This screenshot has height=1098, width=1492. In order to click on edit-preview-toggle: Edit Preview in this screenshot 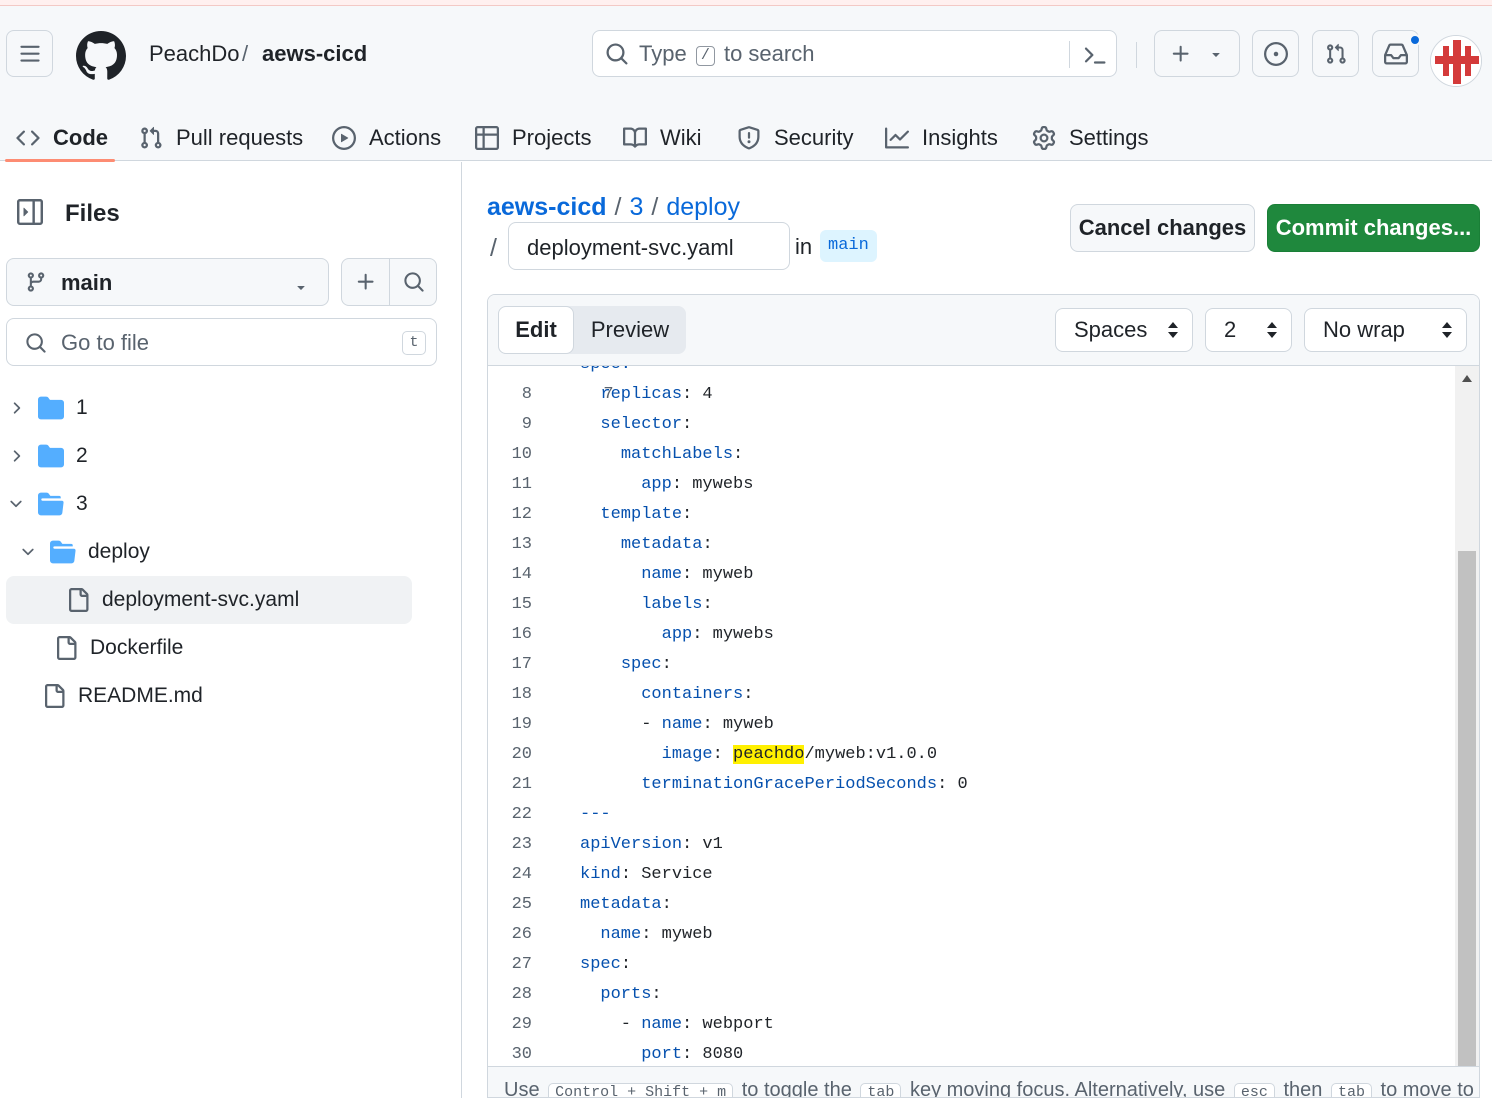, I will do `click(592, 330)`.